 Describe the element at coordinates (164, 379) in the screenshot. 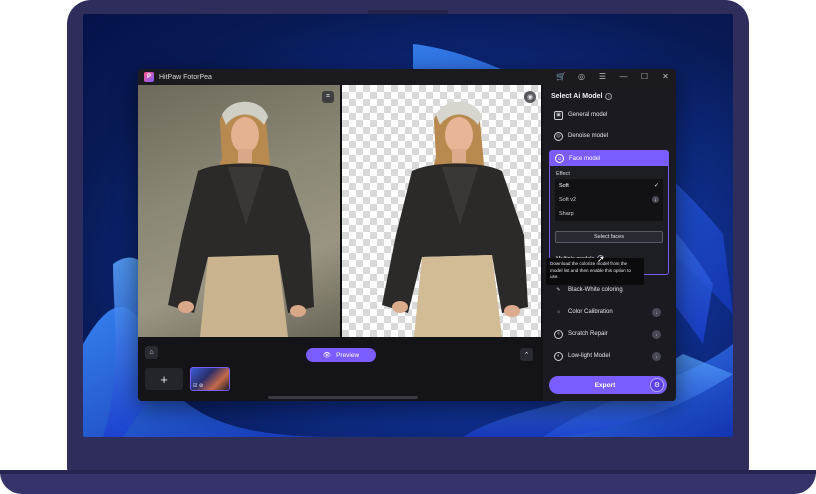

I see `add-image-button: +` at that location.